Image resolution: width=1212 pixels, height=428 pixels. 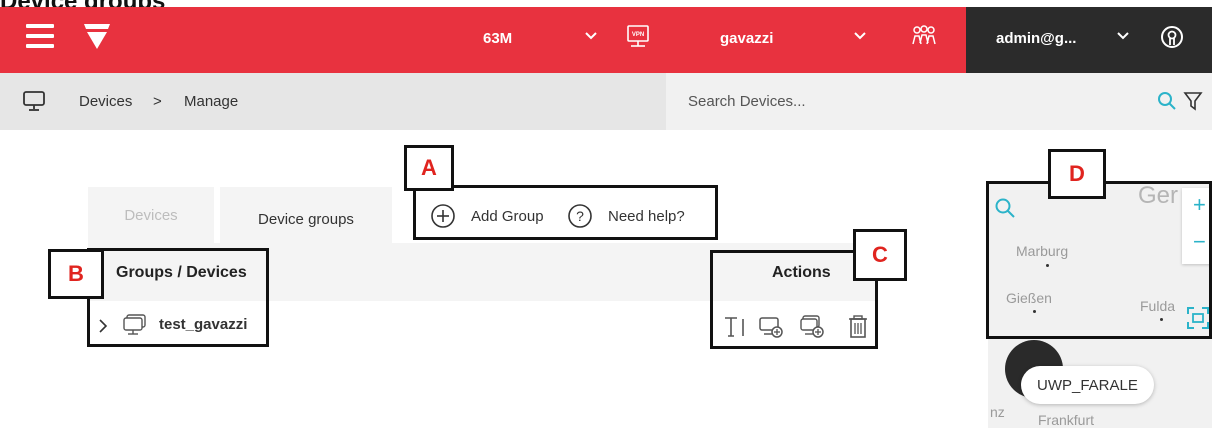 I want to click on hamburger-menu-icon, so click(x=40, y=36).